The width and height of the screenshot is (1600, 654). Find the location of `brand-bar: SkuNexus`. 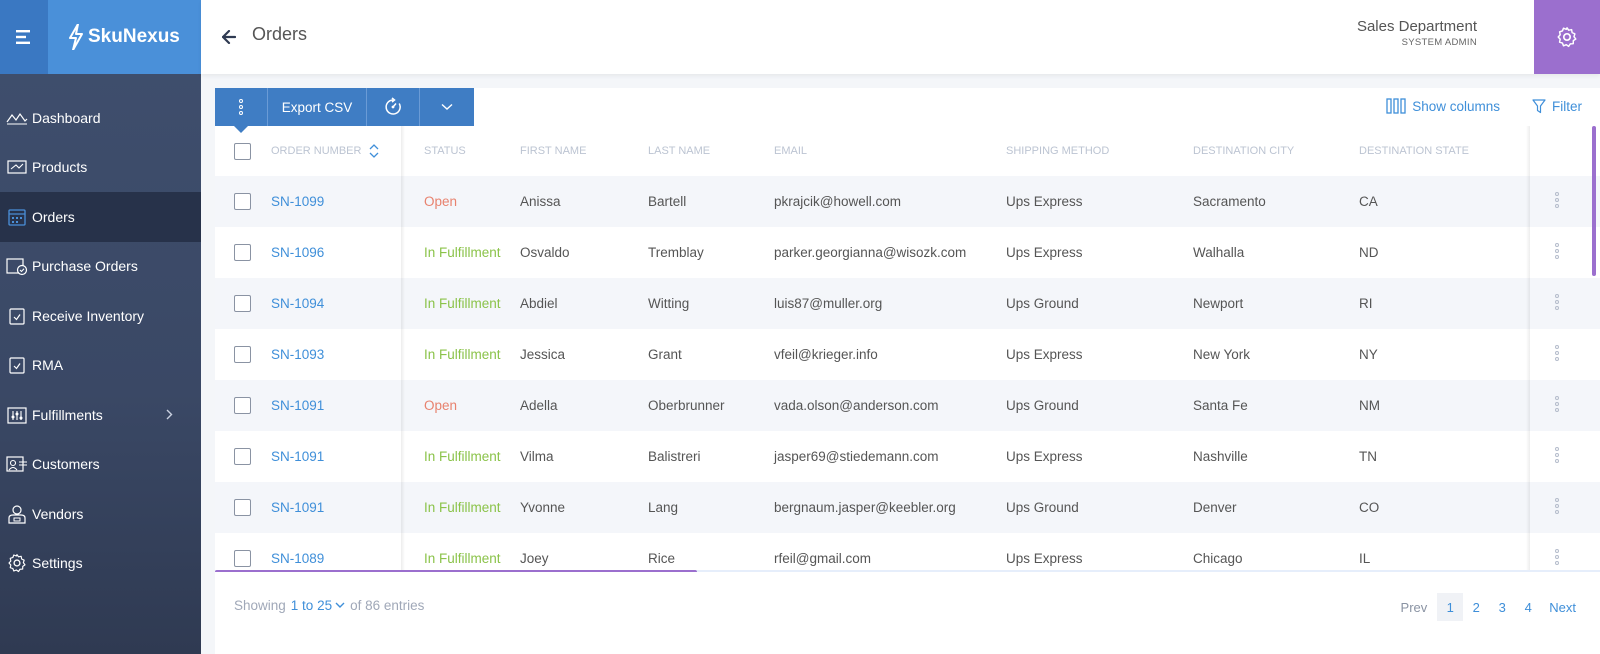

brand-bar: SkuNexus is located at coordinates (100, 37).